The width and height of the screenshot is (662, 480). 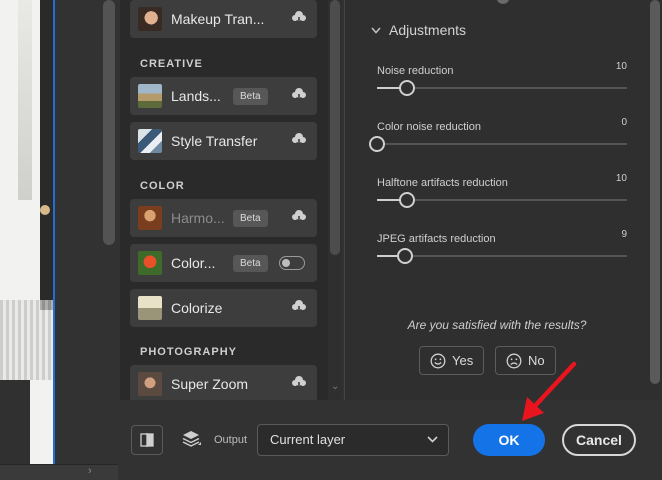 I want to click on filter-toggle, so click(x=292, y=263).